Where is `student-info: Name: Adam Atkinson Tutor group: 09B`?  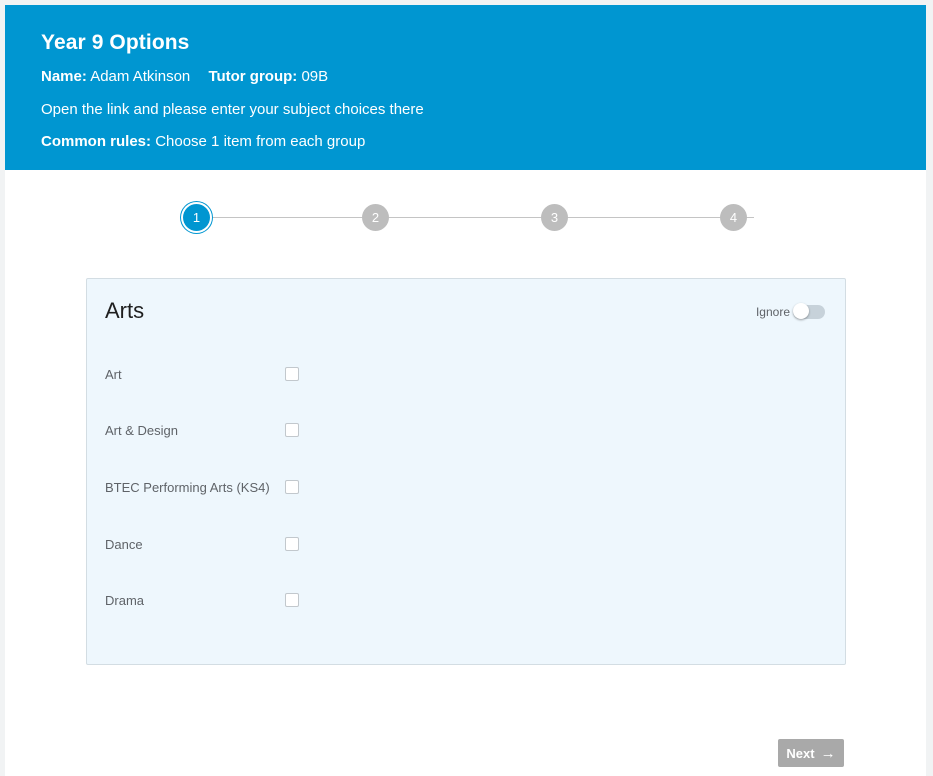
student-info: Name: Adam Atkinson Tutor group: 09B is located at coordinates (184, 76).